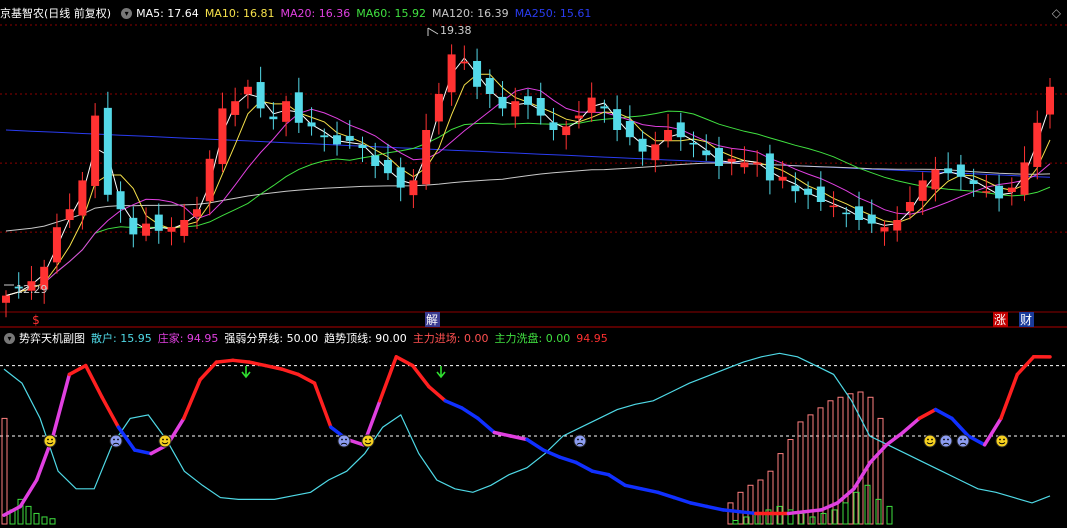 The image size is (1067, 528). Describe the element at coordinates (52, 338) in the screenshot. I see `sub-chart-title: 势弈天机副图` at that location.